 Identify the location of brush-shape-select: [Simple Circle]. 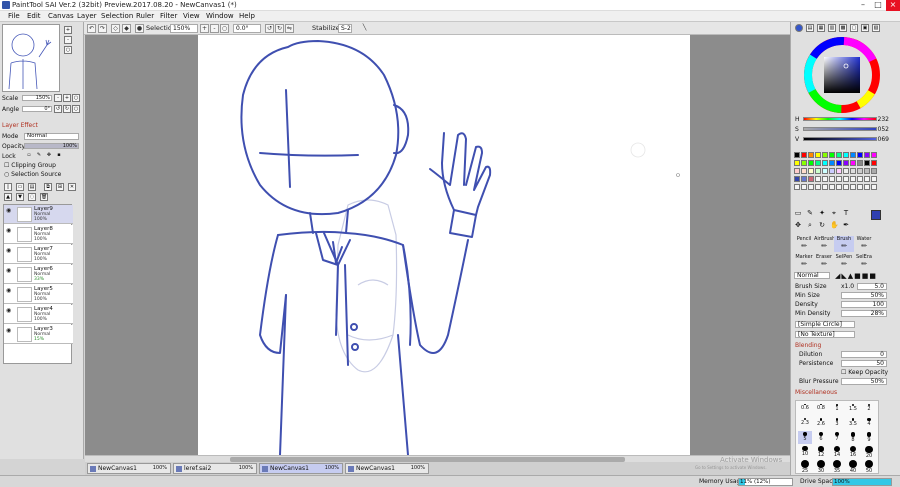
(825, 324).